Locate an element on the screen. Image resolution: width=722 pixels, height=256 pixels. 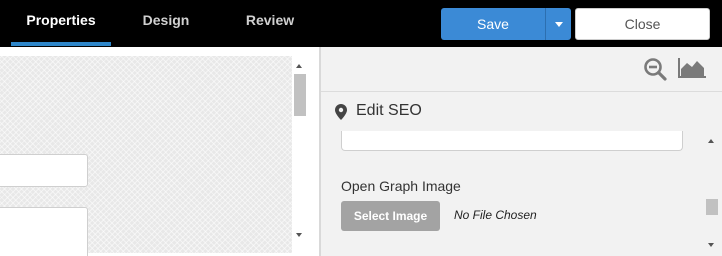
active-tab-indicator is located at coordinates (61, 44).